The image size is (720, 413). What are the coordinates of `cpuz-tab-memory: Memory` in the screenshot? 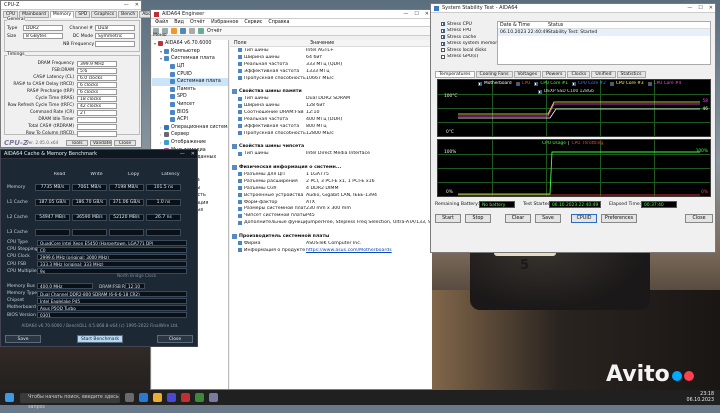 It's located at (62, 14).